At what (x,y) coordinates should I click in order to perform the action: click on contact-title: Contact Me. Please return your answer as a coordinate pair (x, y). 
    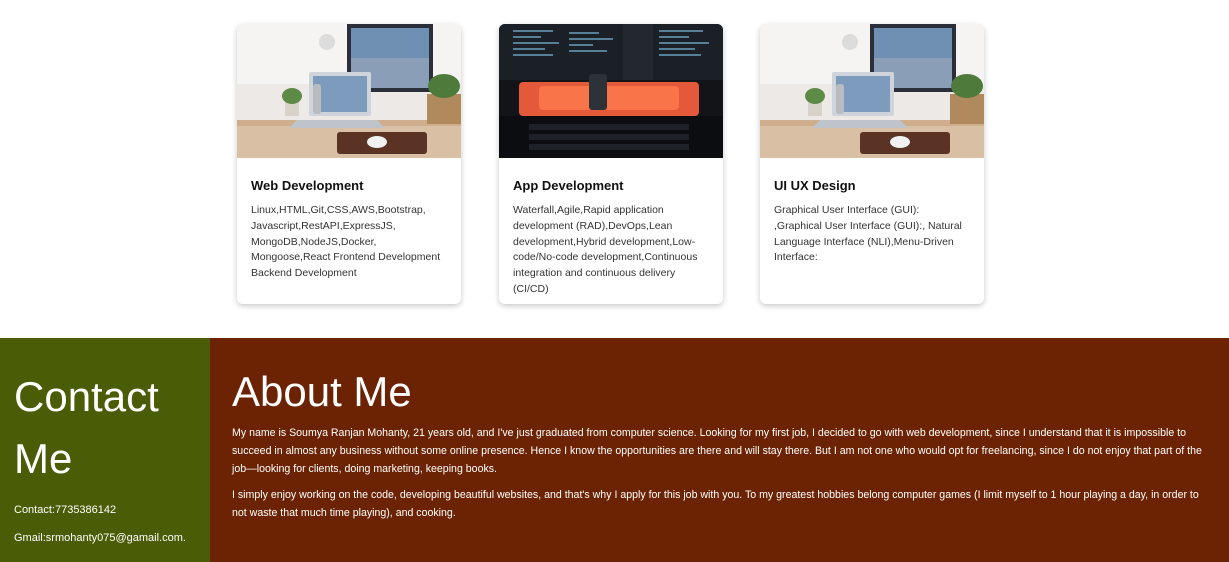
    Looking at the image, I should click on (86, 427).